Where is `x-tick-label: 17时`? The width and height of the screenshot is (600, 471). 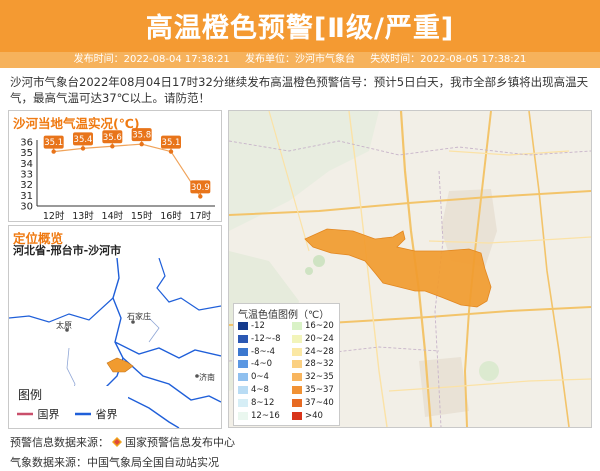
x-tick-label: 17时 is located at coordinates (201, 215).